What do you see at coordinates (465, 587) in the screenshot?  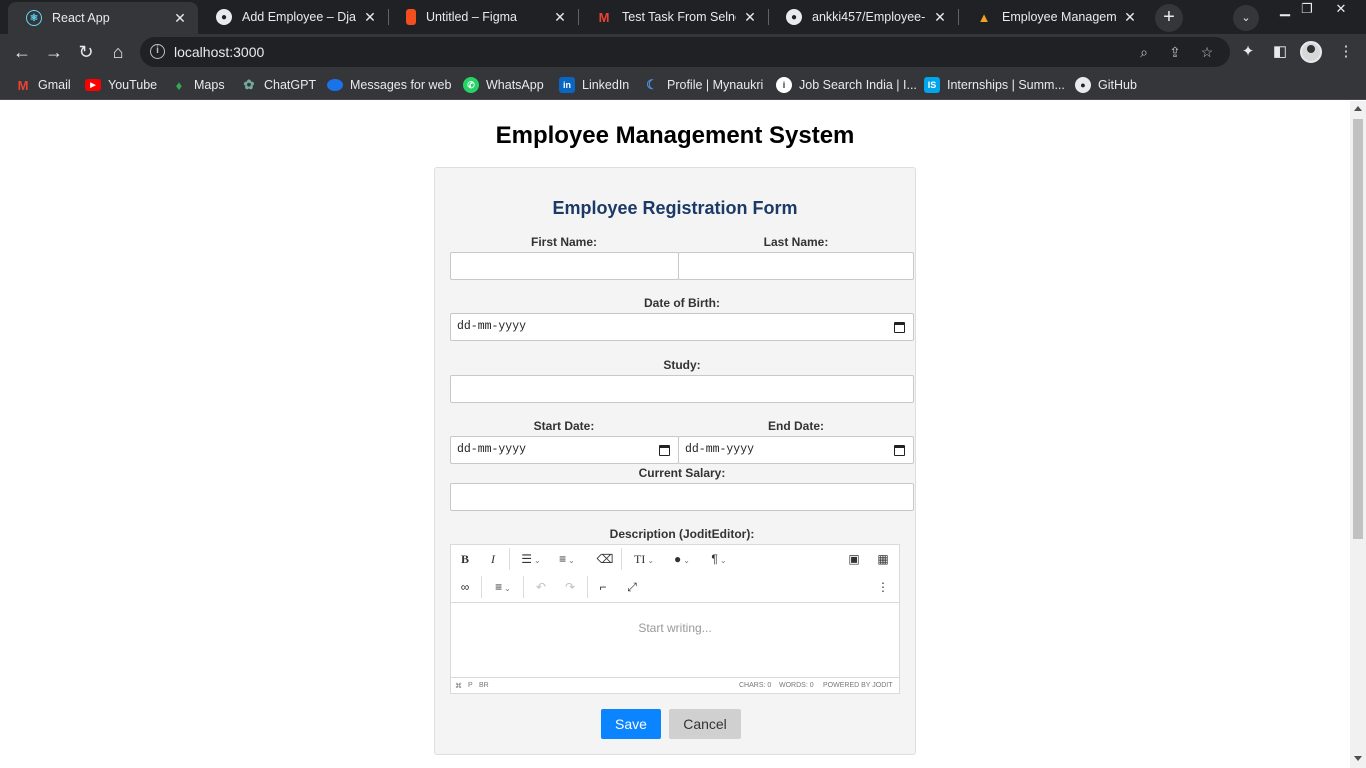 I see `link-icon: ∞` at bounding box center [465, 587].